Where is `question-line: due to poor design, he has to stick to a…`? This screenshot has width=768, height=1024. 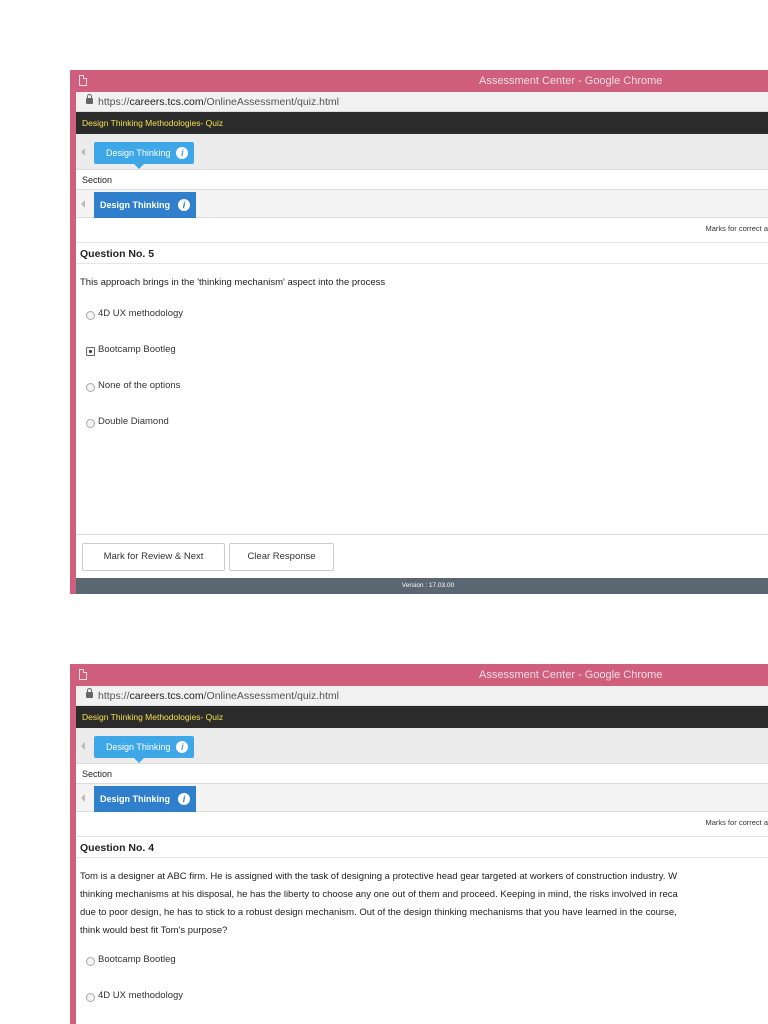 question-line: due to poor design, he has to stick to a… is located at coordinates (378, 912).